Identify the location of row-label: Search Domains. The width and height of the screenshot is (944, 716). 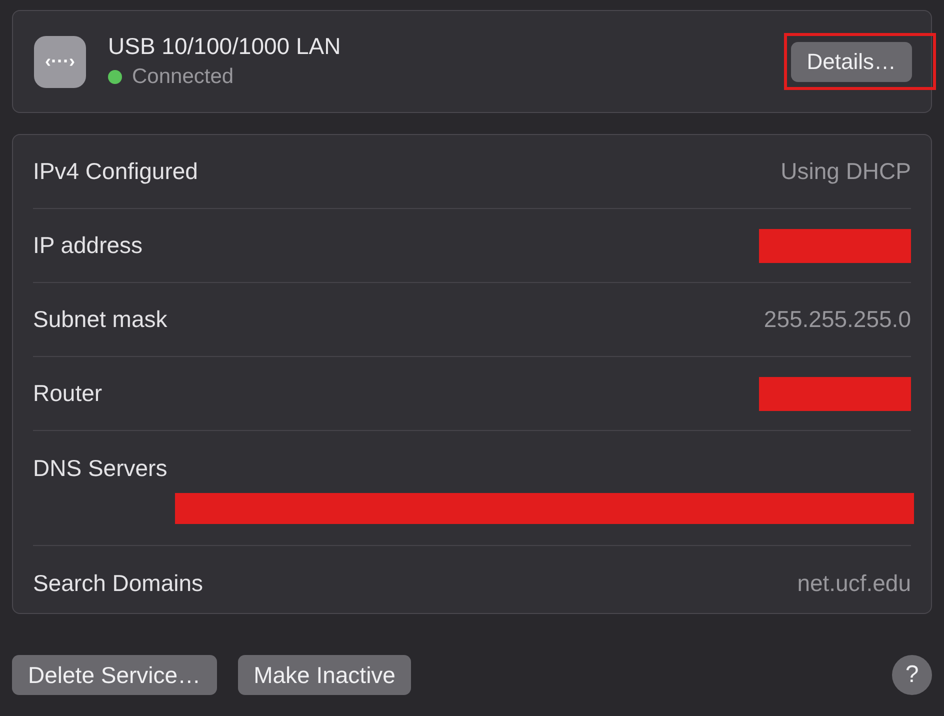
(118, 583).